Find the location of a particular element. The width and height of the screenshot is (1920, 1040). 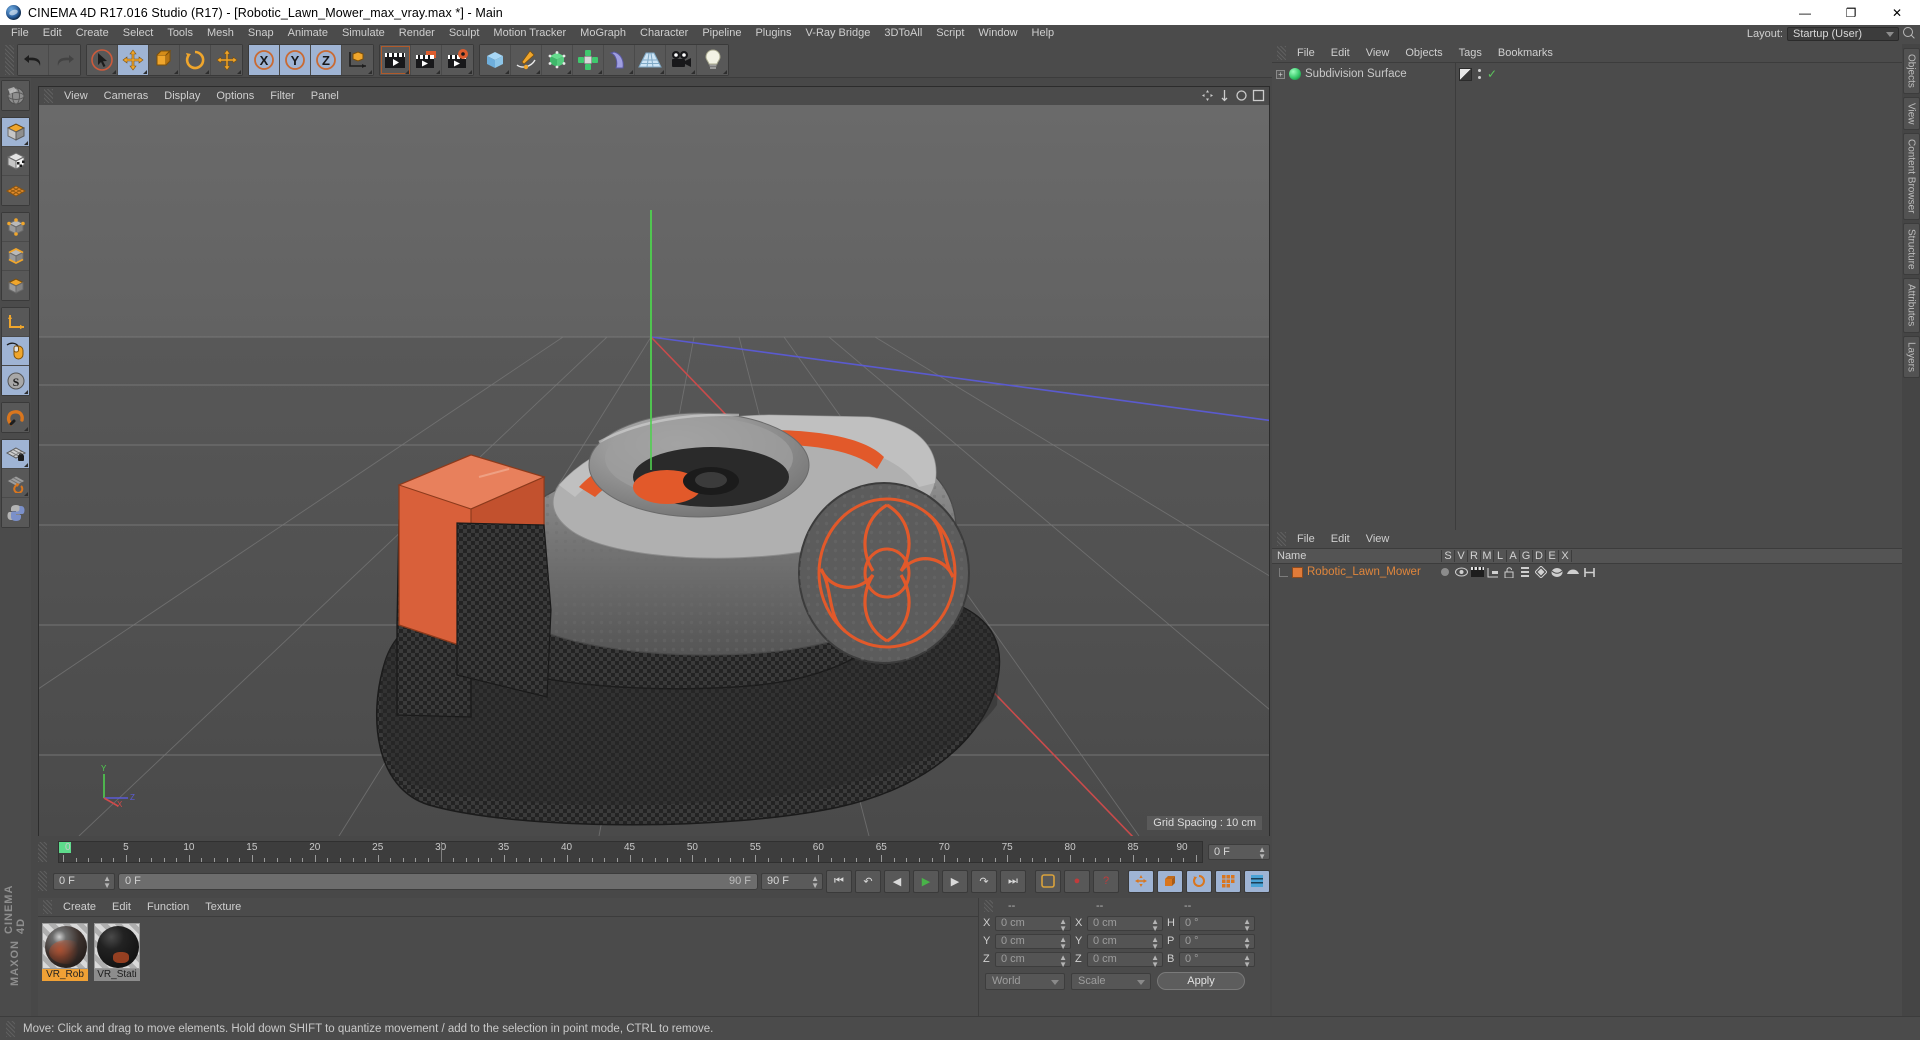

viewport-menu-filter: Filter is located at coordinates (282, 96).